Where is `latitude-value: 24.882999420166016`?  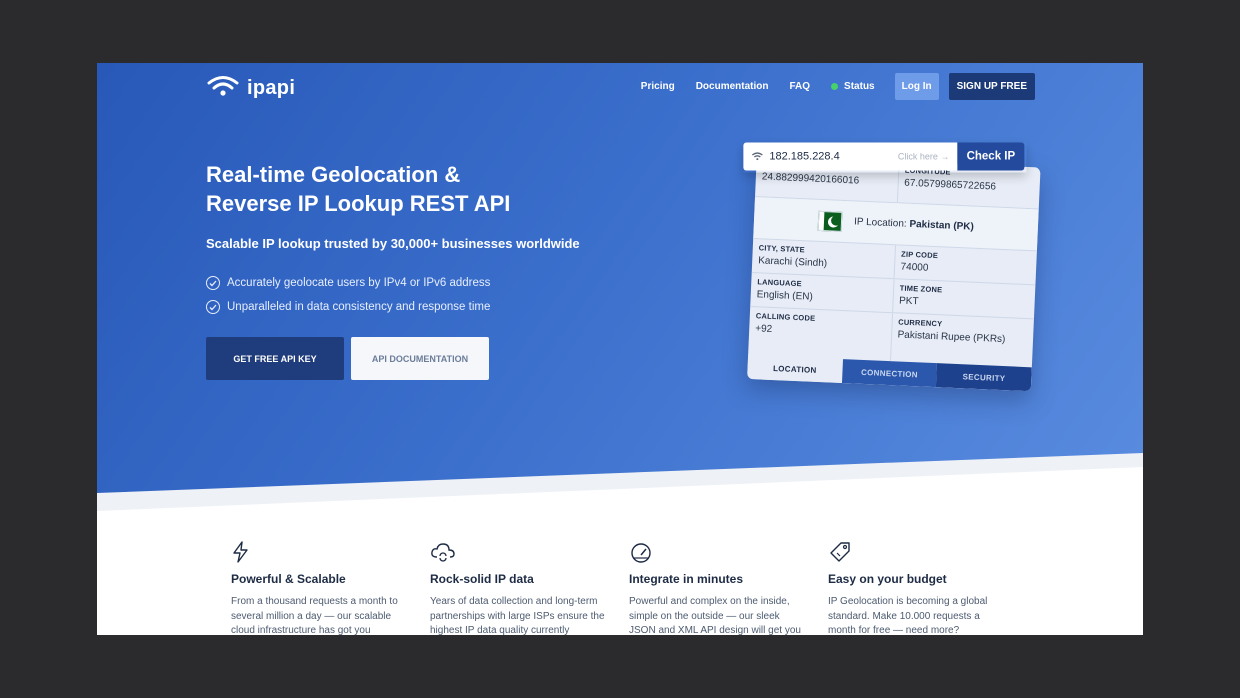 latitude-value: 24.882999420166016 is located at coordinates (810, 179).